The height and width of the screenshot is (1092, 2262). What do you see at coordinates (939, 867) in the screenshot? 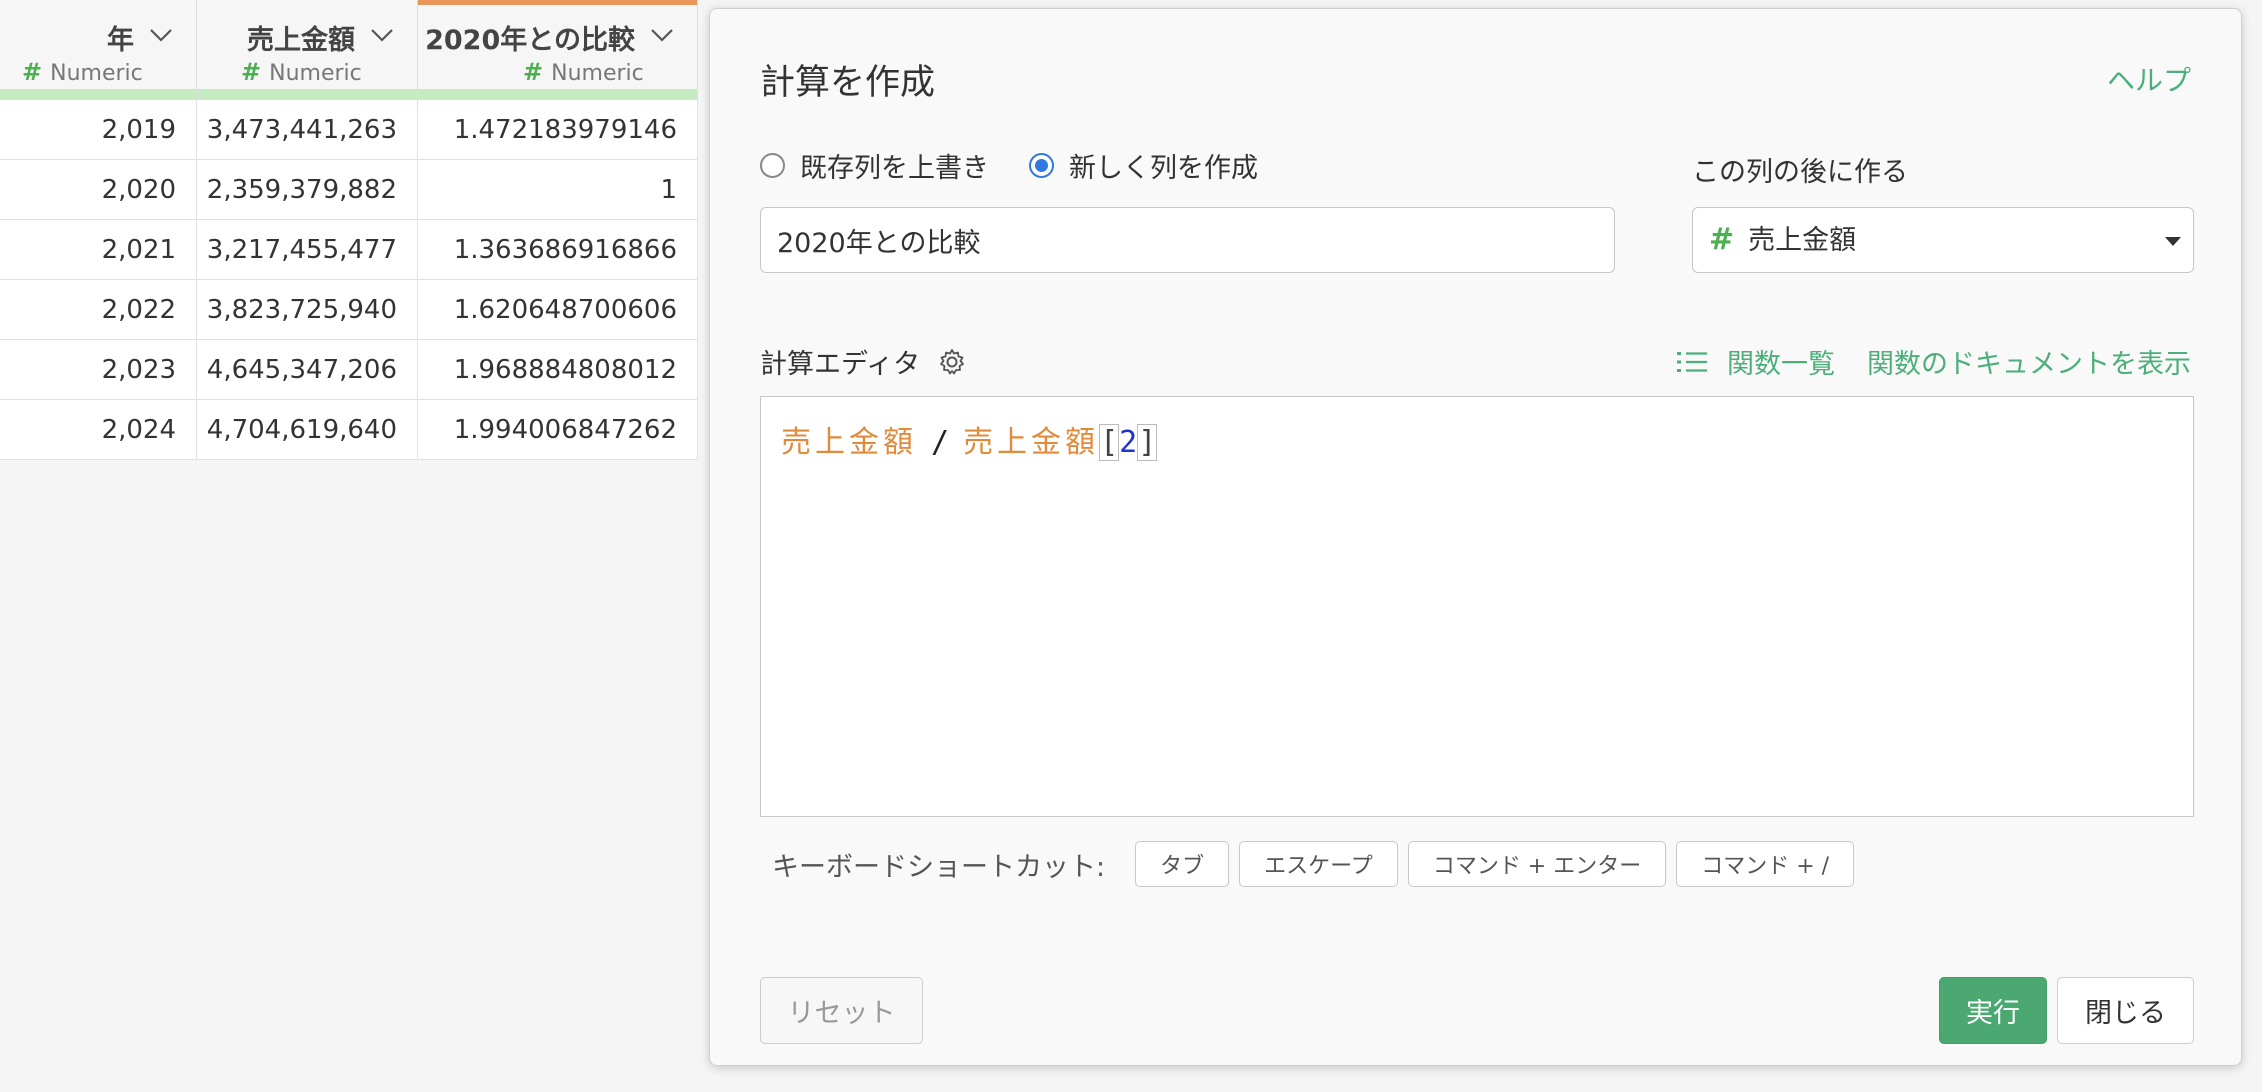
I see `shortcut-label: キーボードショートカット:` at bounding box center [939, 867].